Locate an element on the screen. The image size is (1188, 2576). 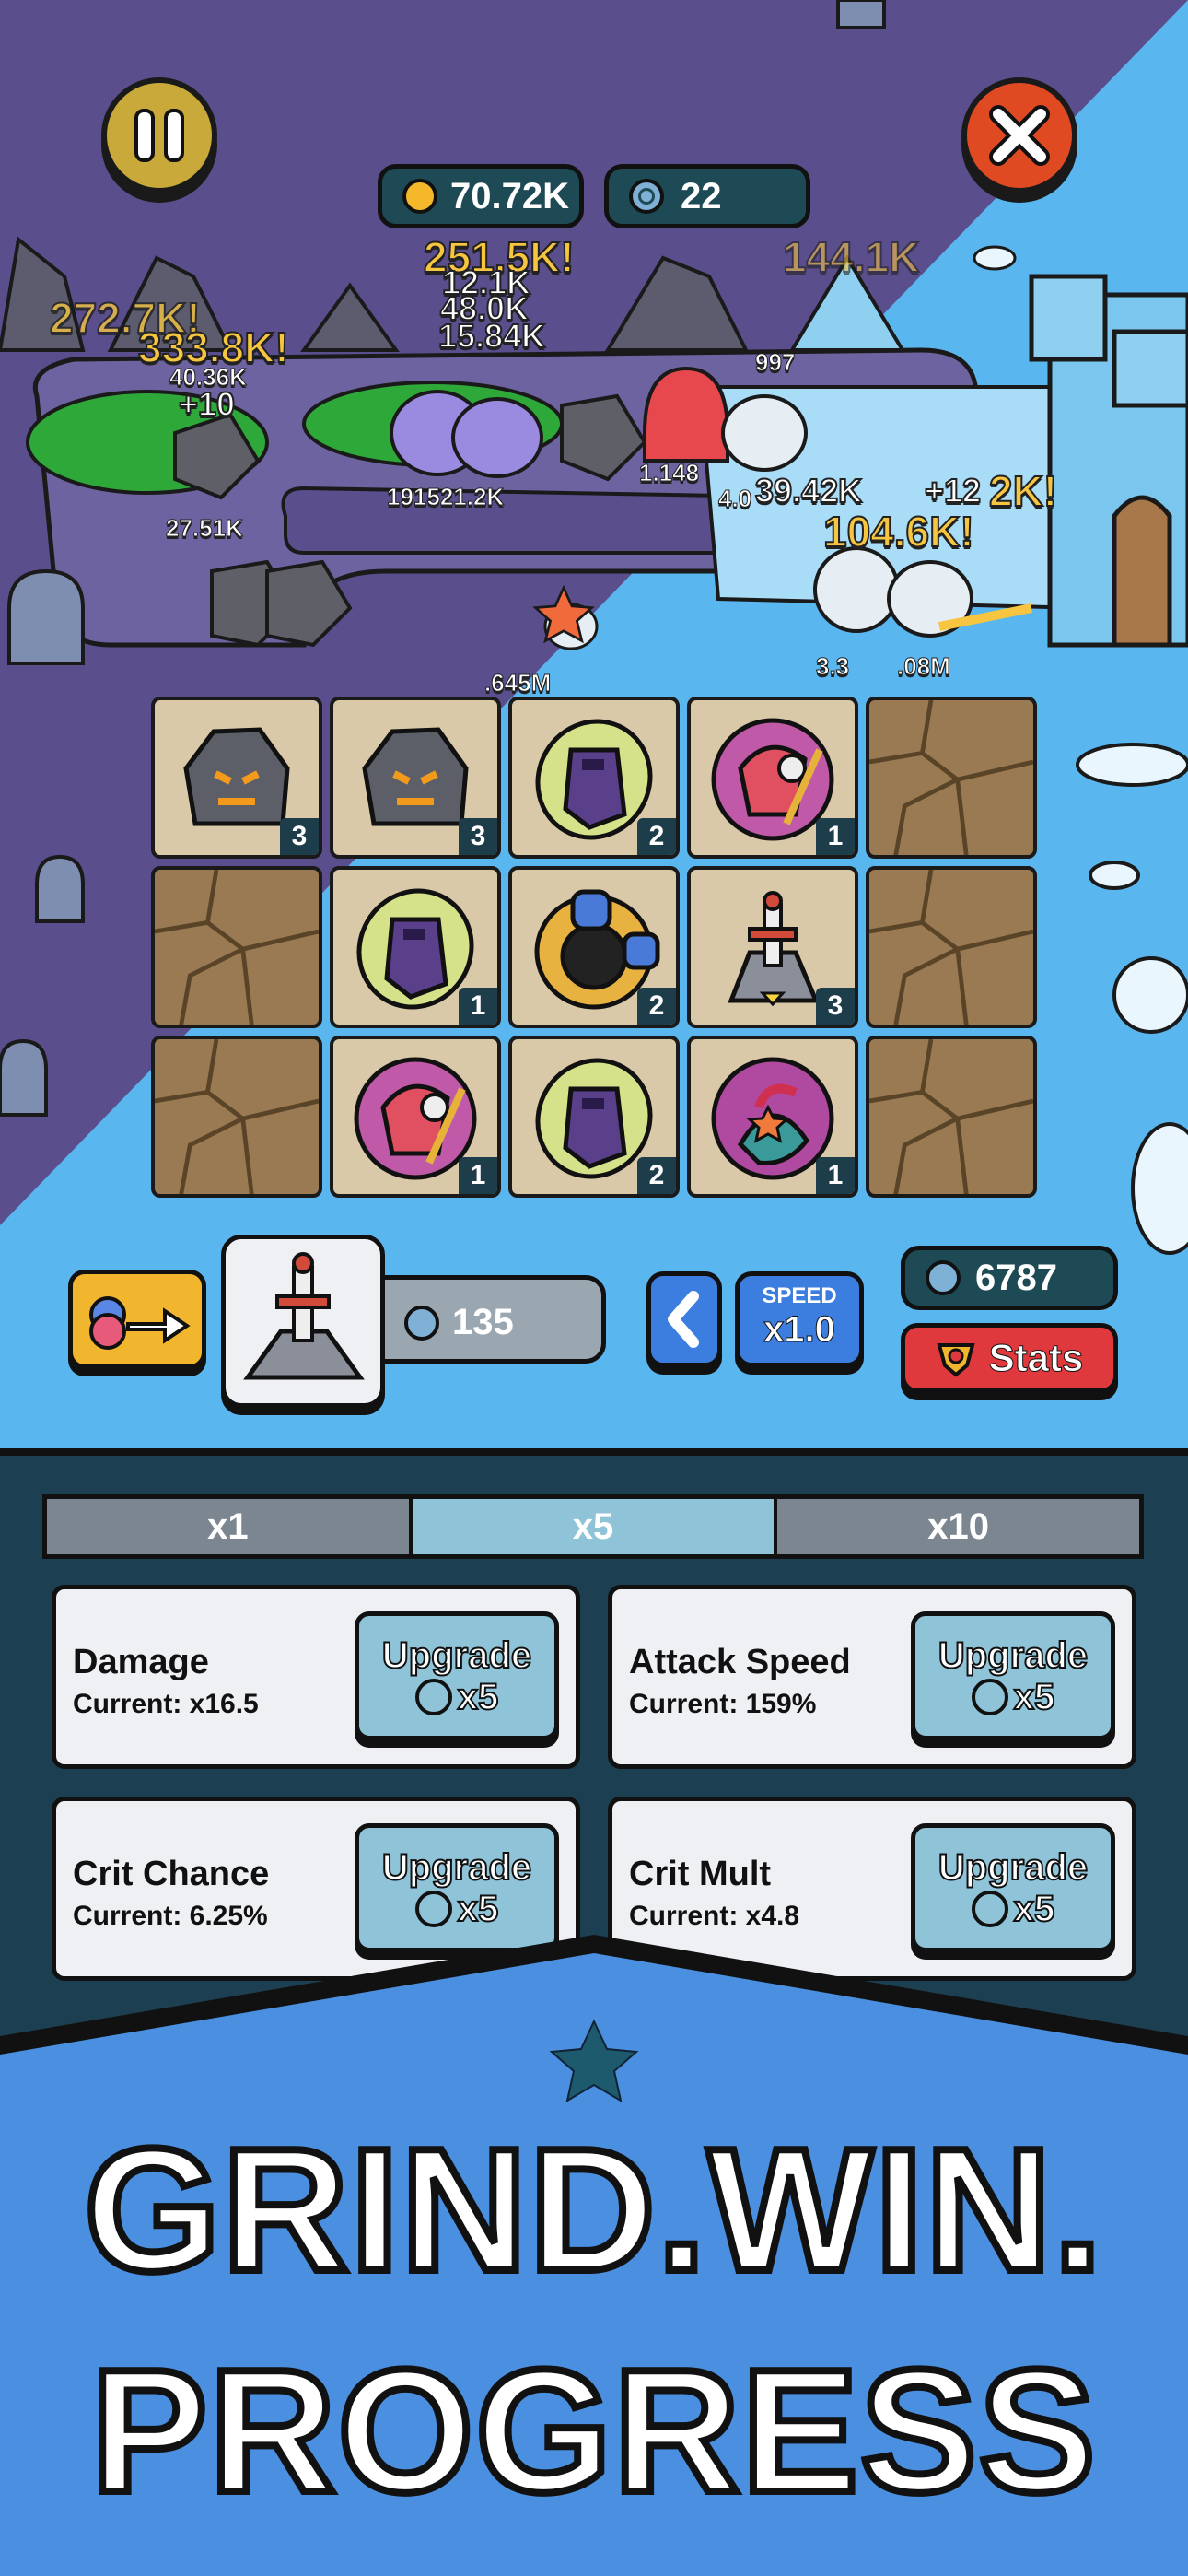
merge-grid: 3 3 2 1 1 2 3 1 2 1 is located at coordinates (594, 951).